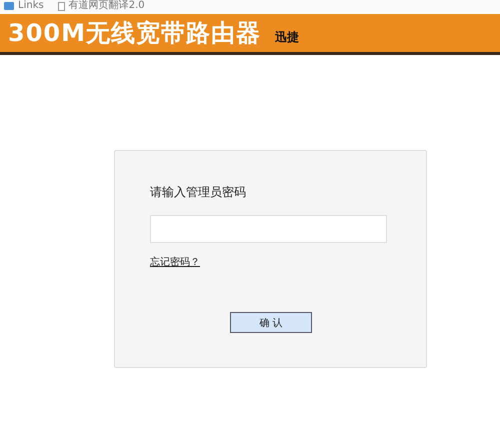  Describe the element at coordinates (175, 262) in the screenshot. I see `forgot-password-link: 忘记密码？` at that location.